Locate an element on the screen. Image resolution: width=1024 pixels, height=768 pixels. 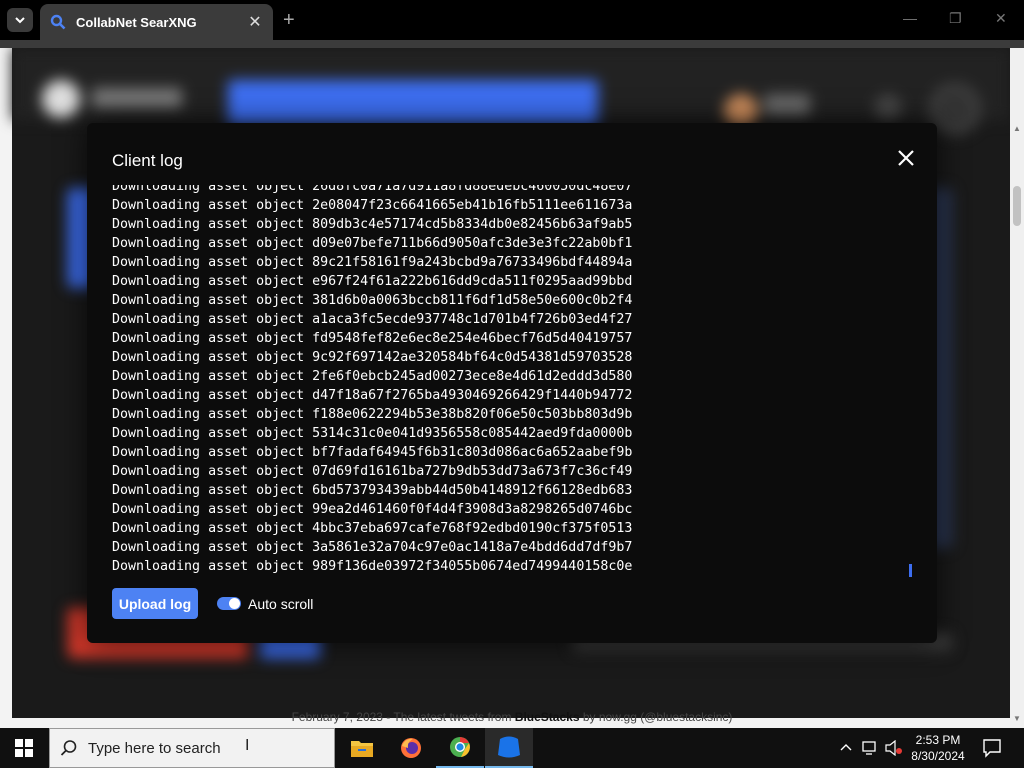
taskbar-search-box: Type here to search I is located at coordinates (192, 748).